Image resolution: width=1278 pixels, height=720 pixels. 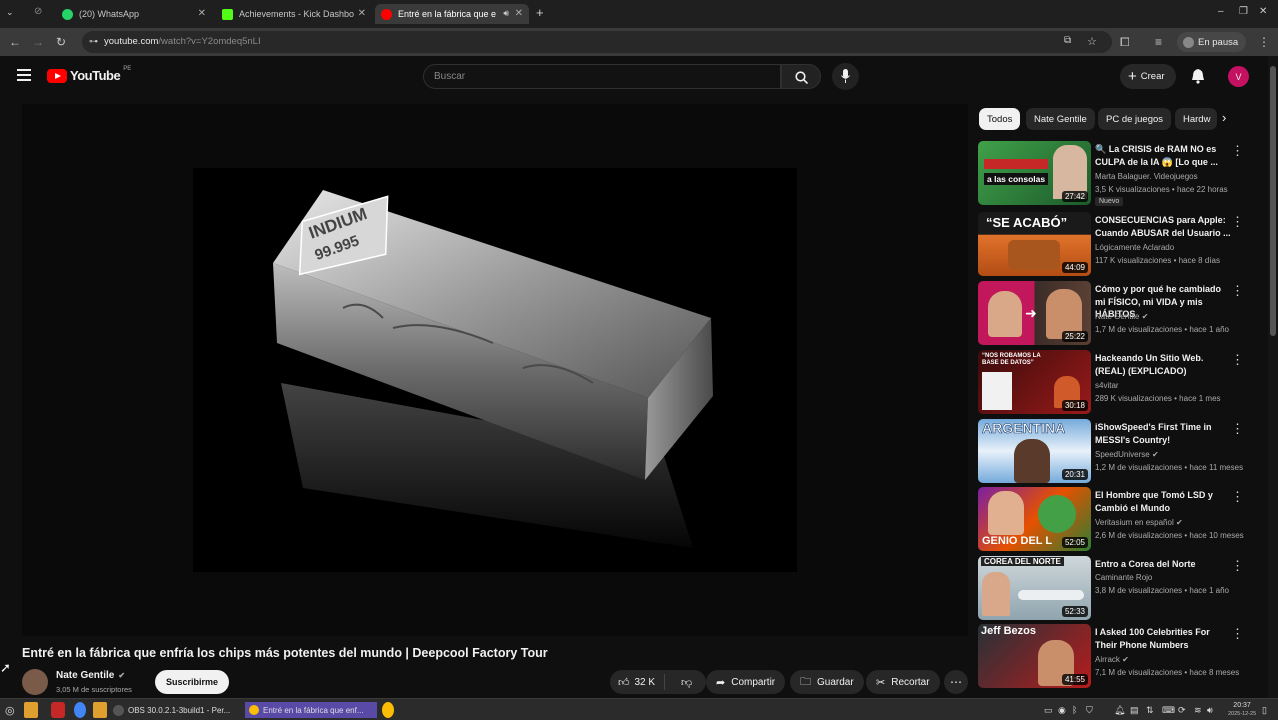 I want to click on video-duration: 25:22, so click(x=1074, y=336).